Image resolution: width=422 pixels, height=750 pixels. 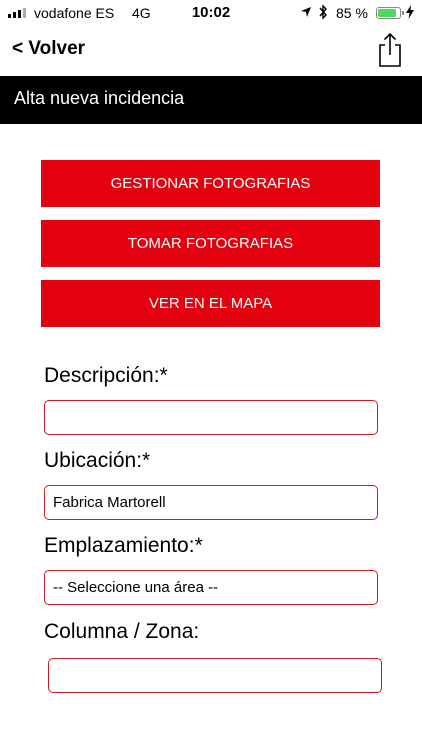 What do you see at coordinates (410, 12) in the screenshot?
I see `charging-bolt-icon` at bounding box center [410, 12].